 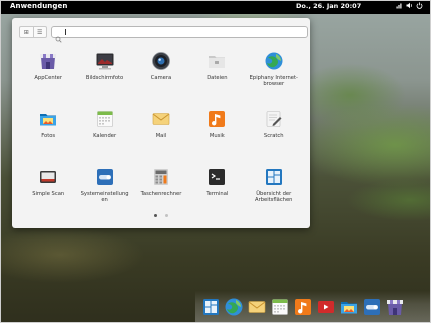 I want to click on network-icon, so click(x=399, y=5).